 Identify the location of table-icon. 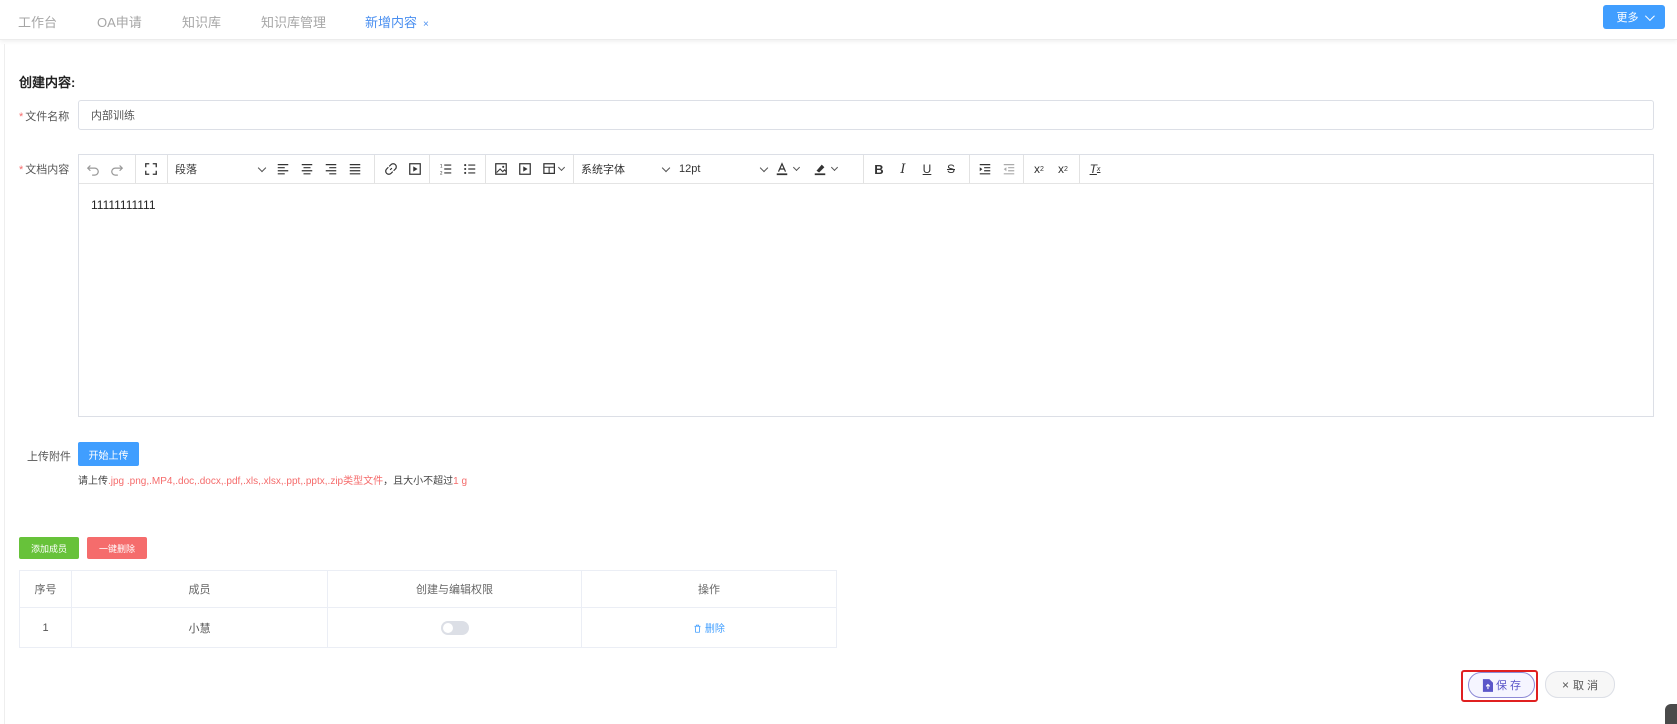
(553, 169).